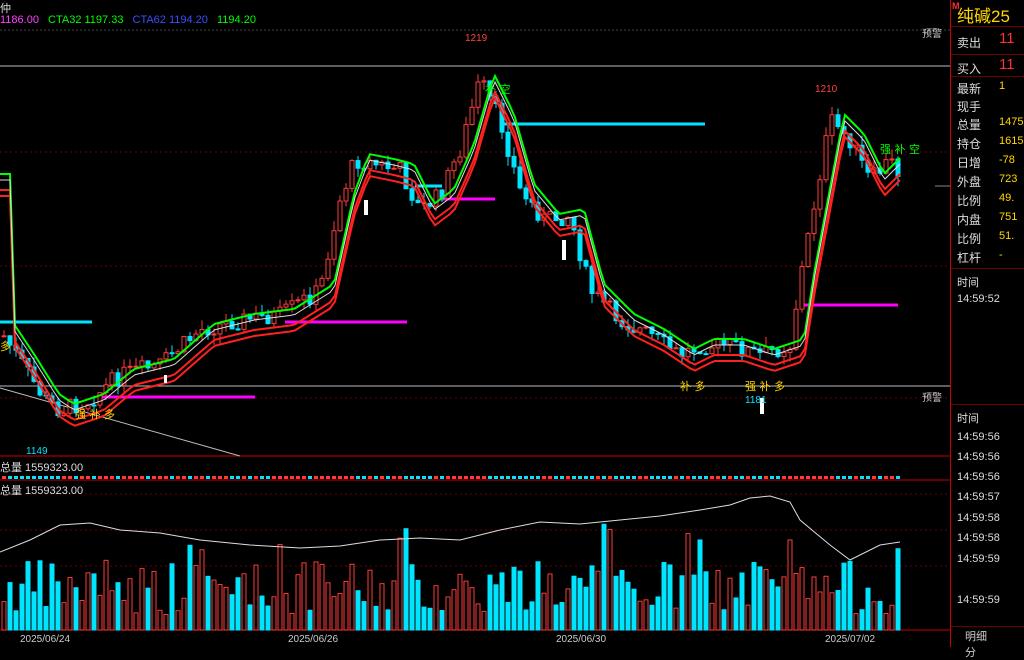 Image resolution: width=1024 pixels, height=660 pixels. Describe the element at coordinates (1007, 236) in the screenshot. I see `row-value: 51.` at that location.